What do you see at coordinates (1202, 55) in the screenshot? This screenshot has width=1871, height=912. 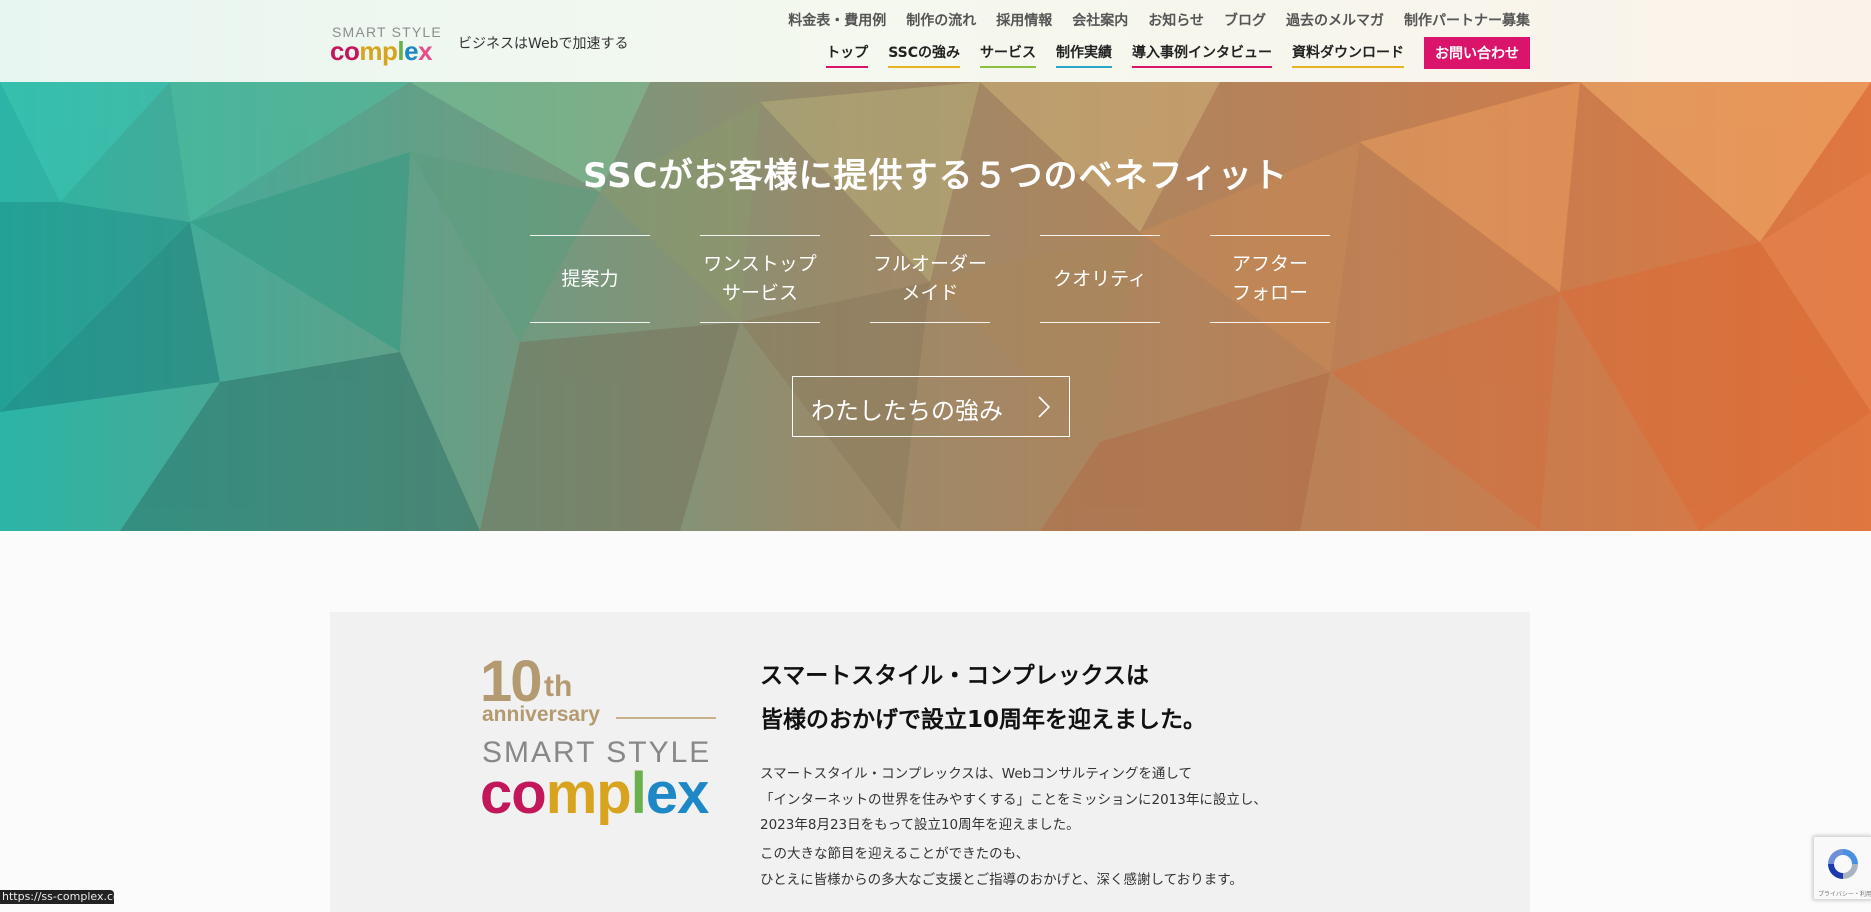 I see `nav-item-interviews: 導入事例インタビュー` at bounding box center [1202, 55].